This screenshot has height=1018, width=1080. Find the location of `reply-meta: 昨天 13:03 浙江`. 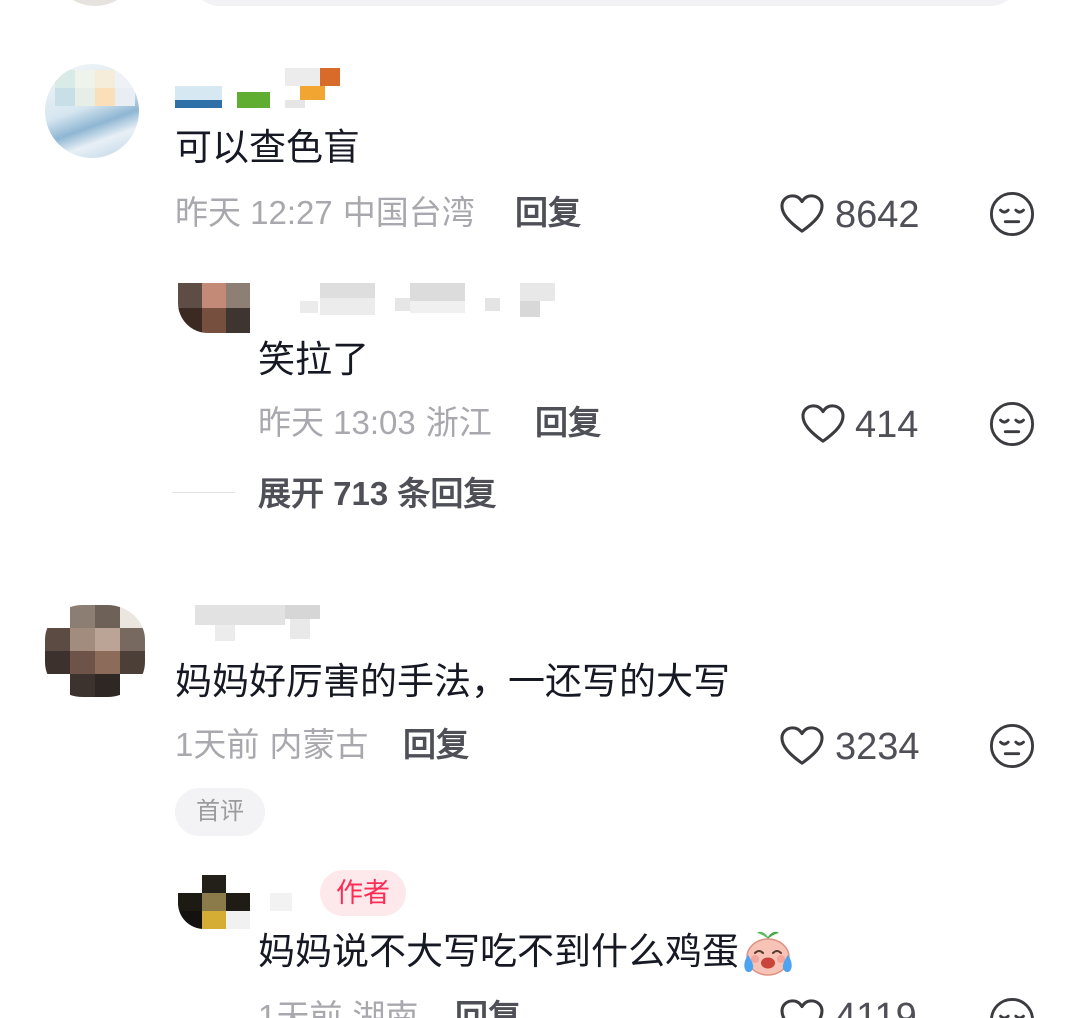

reply-meta: 昨天 13:03 浙江 is located at coordinates (375, 423).